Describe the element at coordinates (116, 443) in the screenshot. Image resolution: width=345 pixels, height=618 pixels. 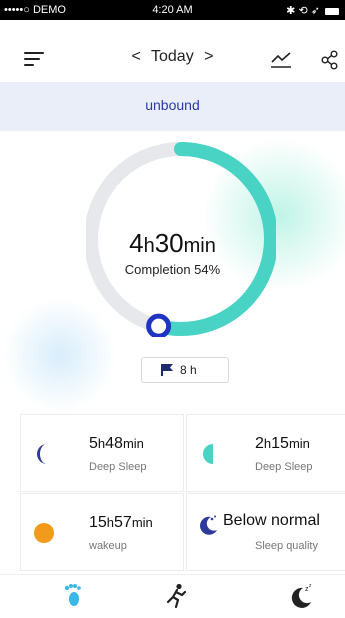
I see `stat-value: 5h48min` at that location.